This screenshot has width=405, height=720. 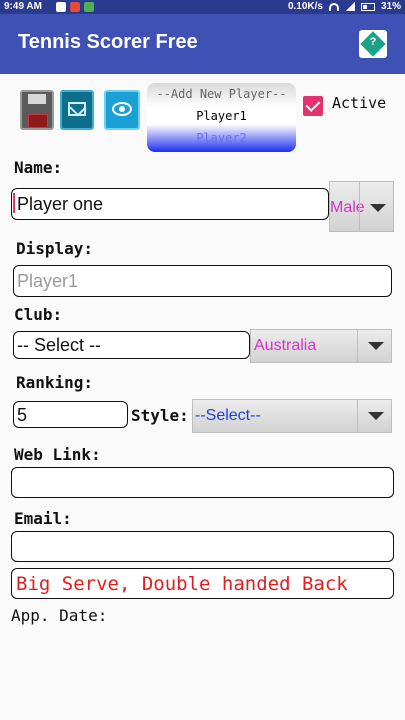 I want to click on help-icon: ?, so click(x=373, y=44).